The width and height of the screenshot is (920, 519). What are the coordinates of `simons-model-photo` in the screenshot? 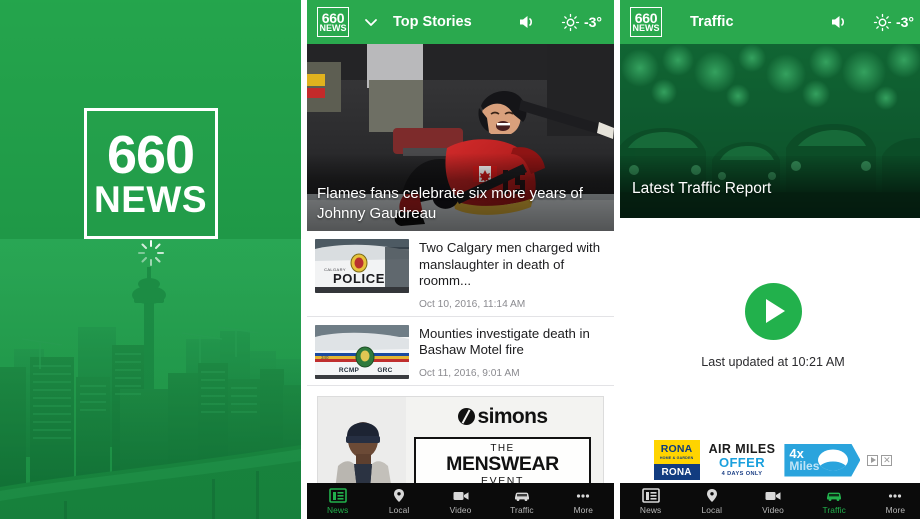 It's located at (362, 439).